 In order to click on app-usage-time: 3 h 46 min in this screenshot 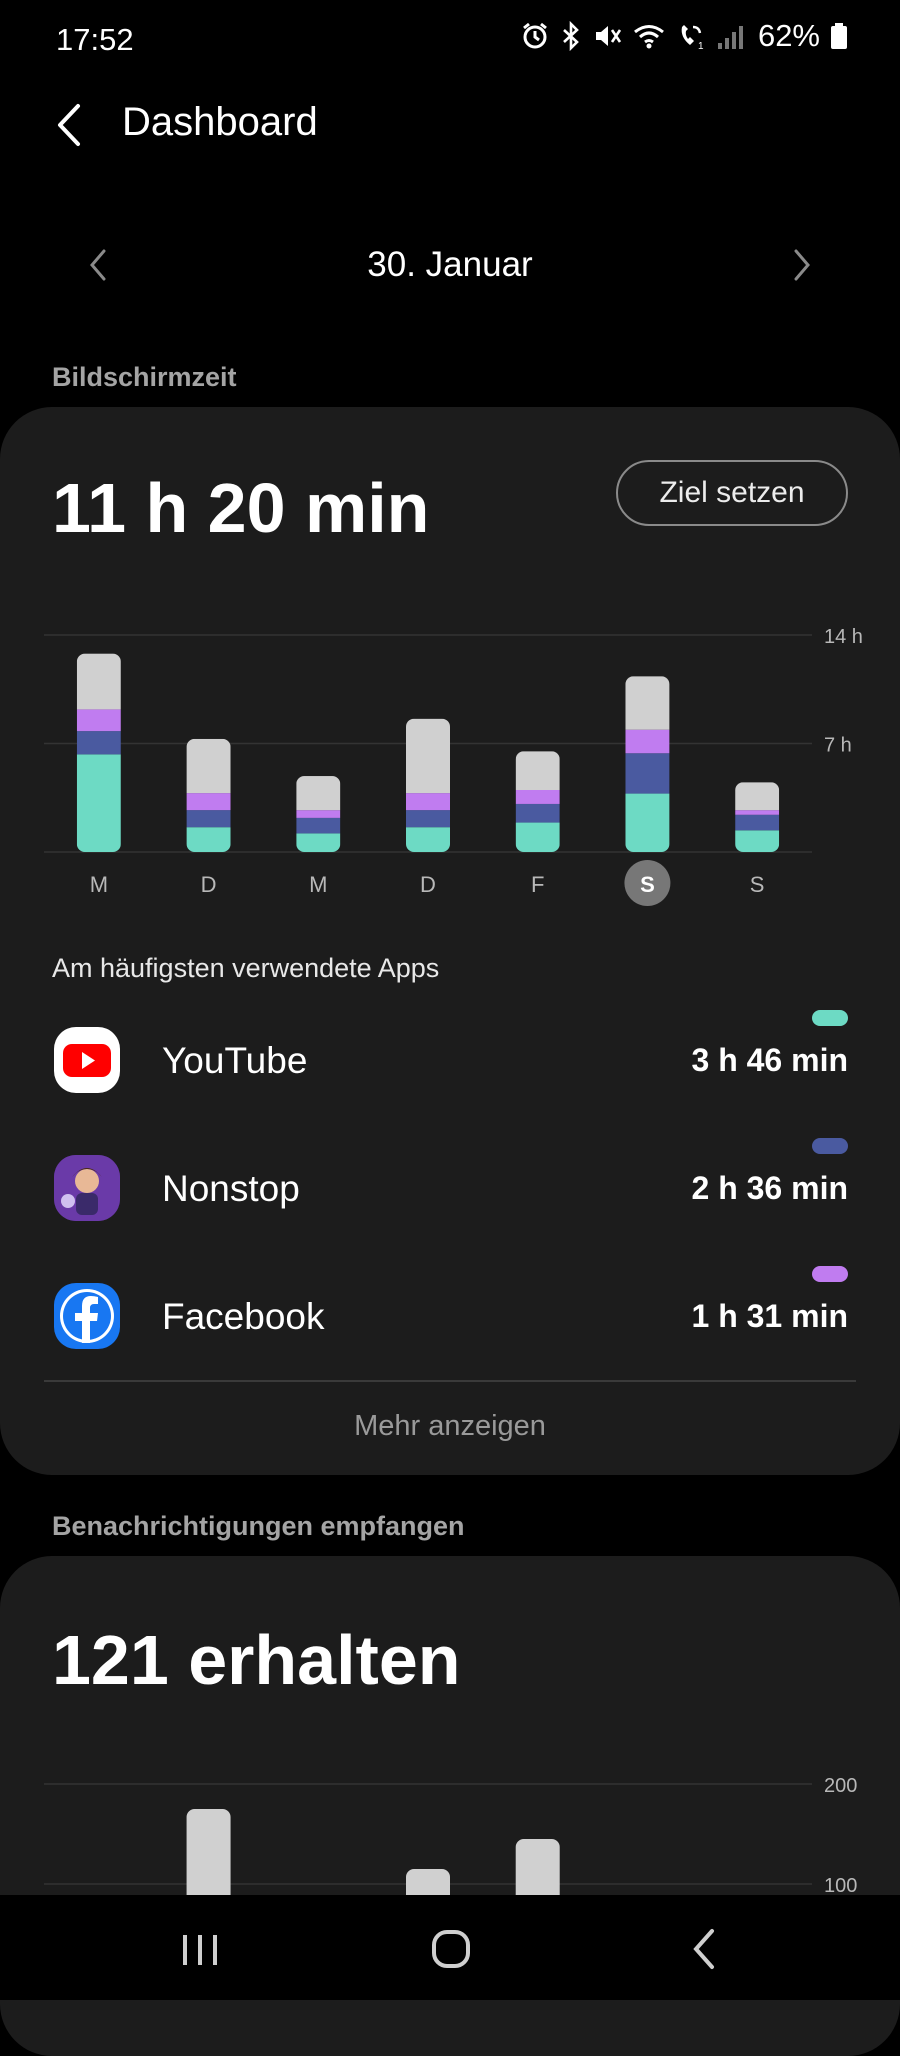, I will do `click(770, 1060)`.